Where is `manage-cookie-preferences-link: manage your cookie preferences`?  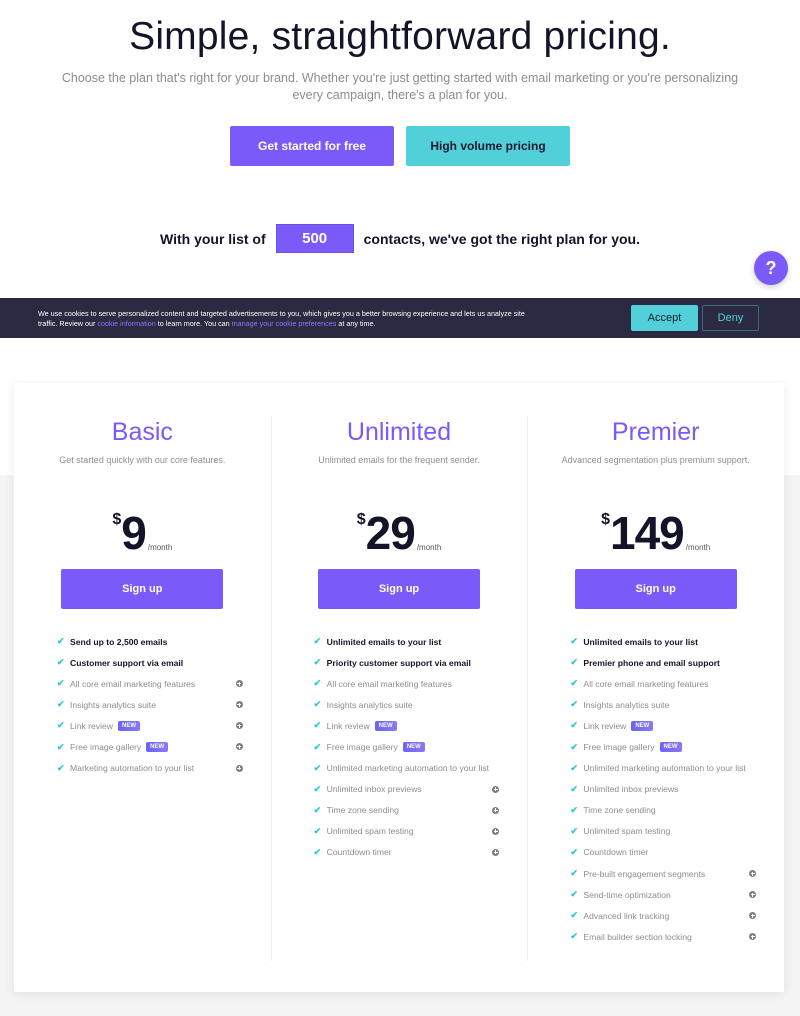
manage-cookie-preferences-link: manage your cookie preferences is located at coordinates (284, 323).